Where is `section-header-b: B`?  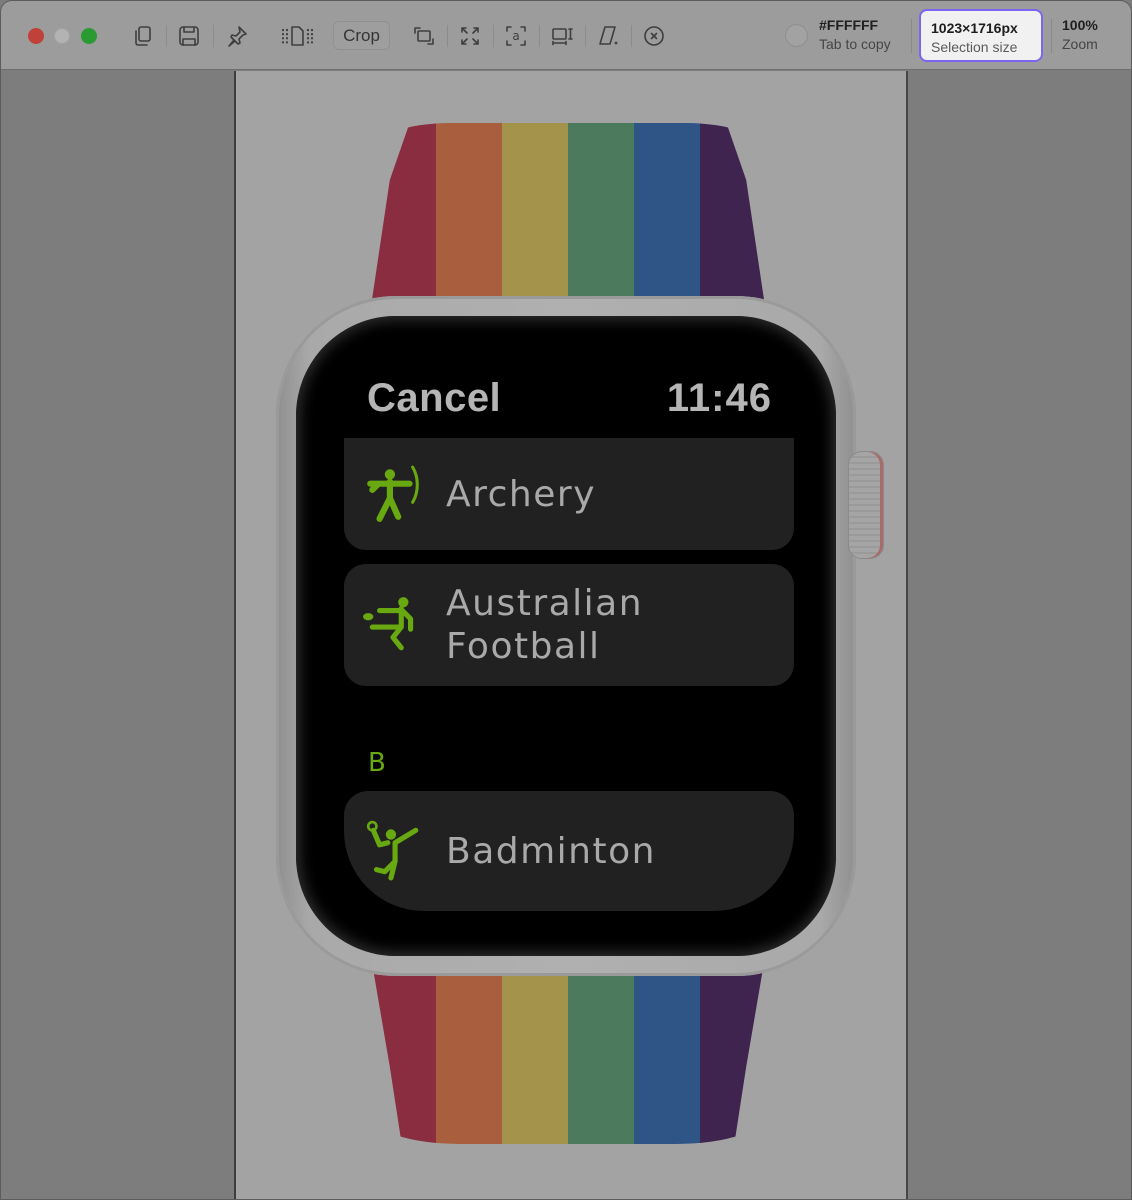 section-header-b: B is located at coordinates (377, 763).